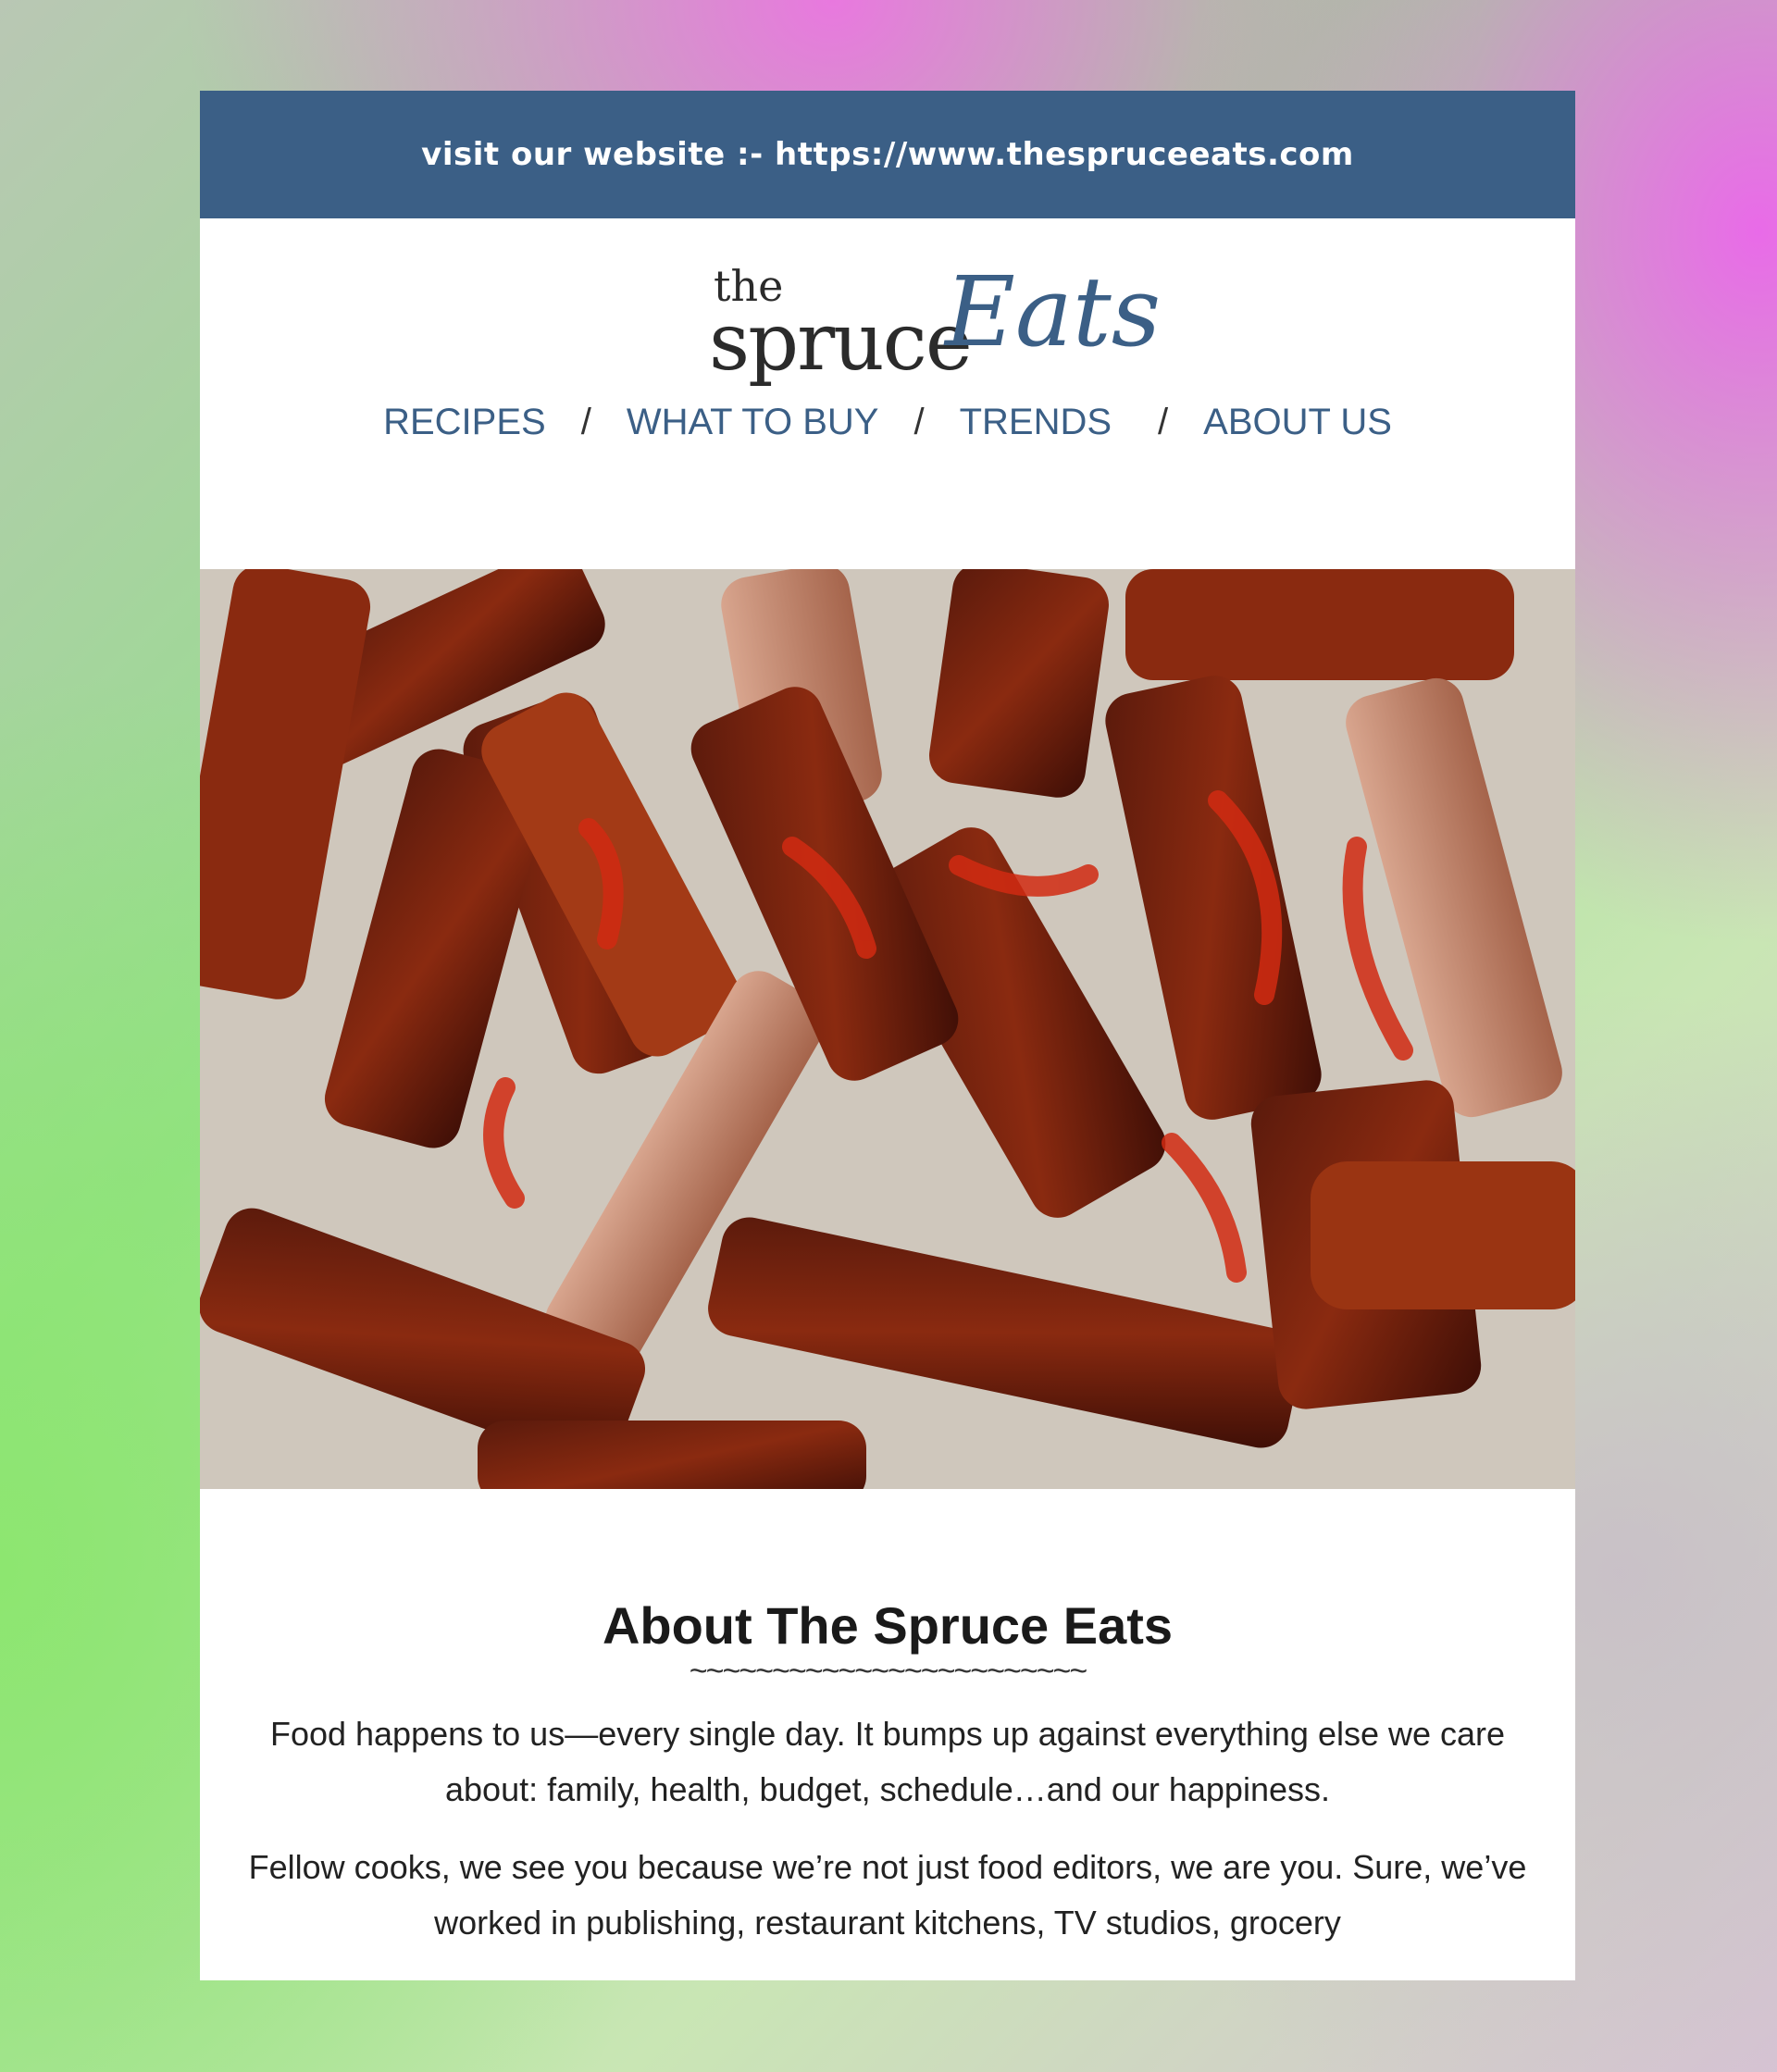  What do you see at coordinates (888, 1625) in the screenshot?
I see `about-title: About The Spruce Eats` at bounding box center [888, 1625].